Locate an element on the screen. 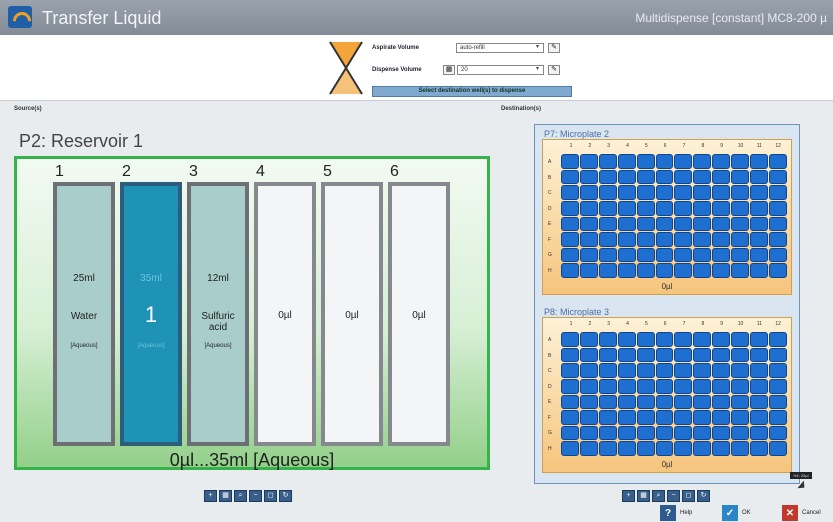 This screenshot has height=522, width=833. zoom-icon: ⌕ is located at coordinates (240, 496).